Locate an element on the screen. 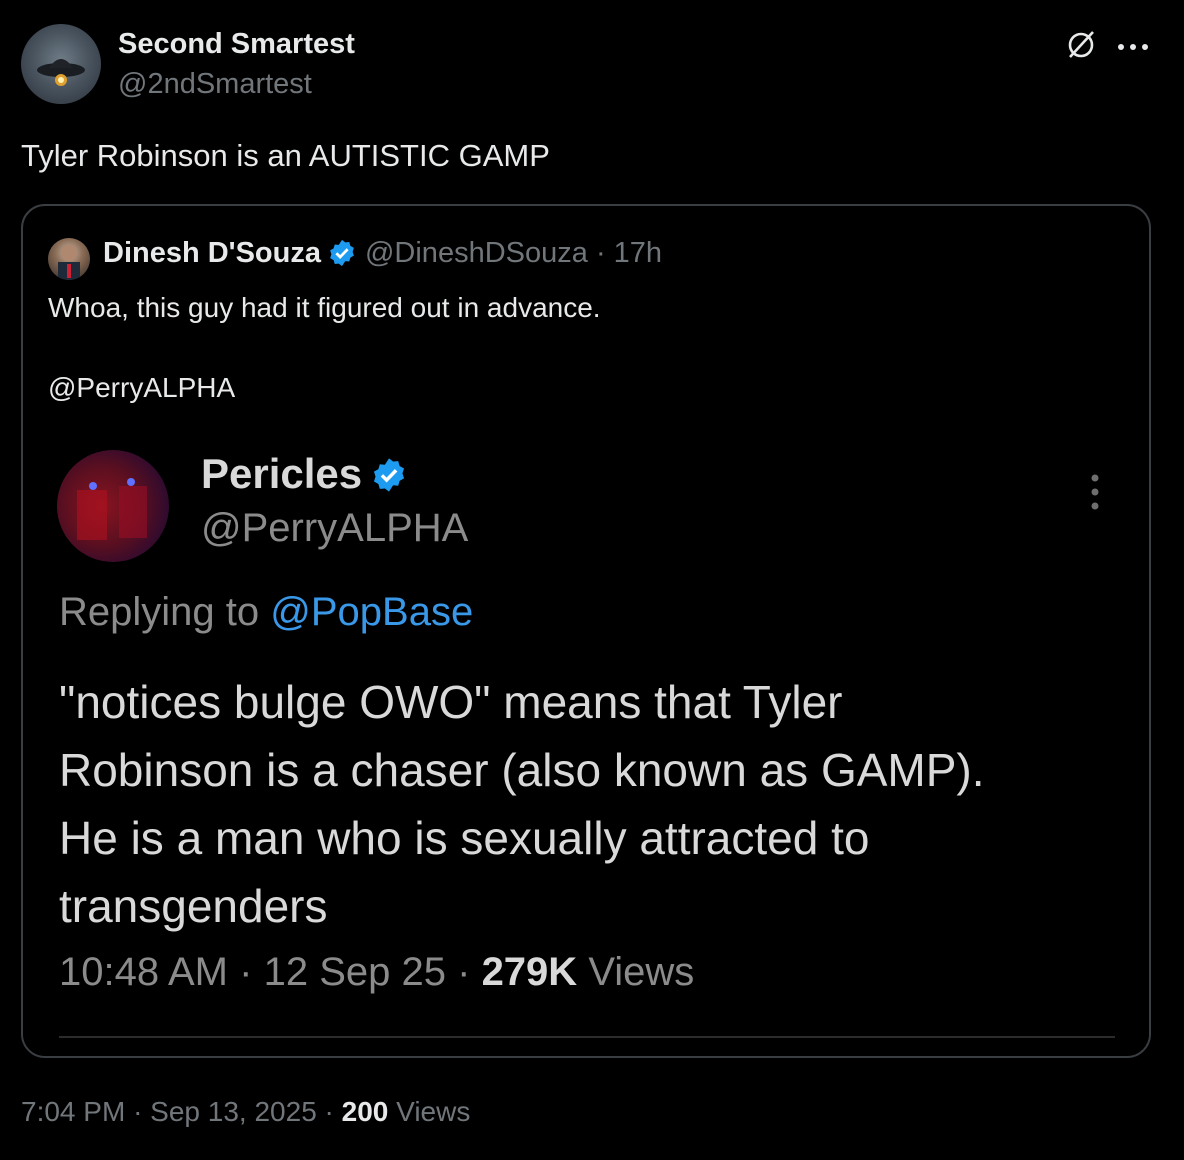 This screenshot has height=1160, width=1184. embedded-tweet-meta: 10:48 AM · 12 Sep 25 · 279K Views is located at coordinates (376, 972).